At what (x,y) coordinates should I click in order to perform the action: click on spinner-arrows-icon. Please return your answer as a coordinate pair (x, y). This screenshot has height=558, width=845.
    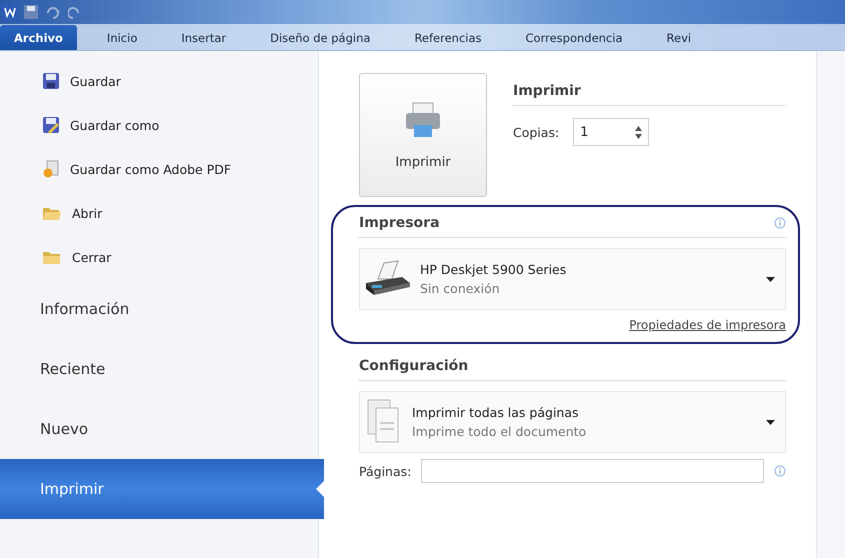
    Looking at the image, I should click on (638, 132).